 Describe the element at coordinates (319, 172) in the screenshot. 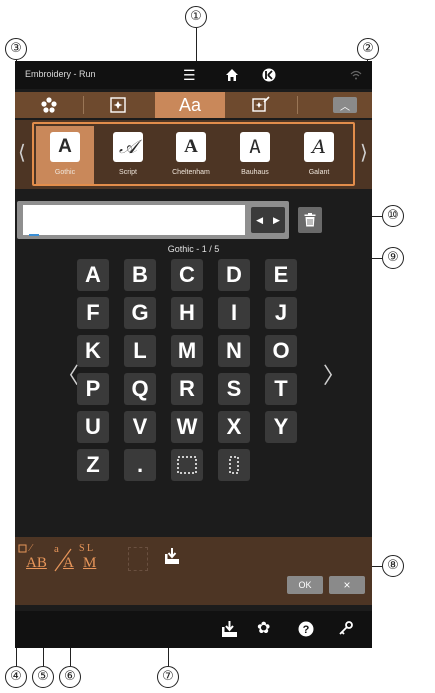

I see `font-label: Galant` at that location.